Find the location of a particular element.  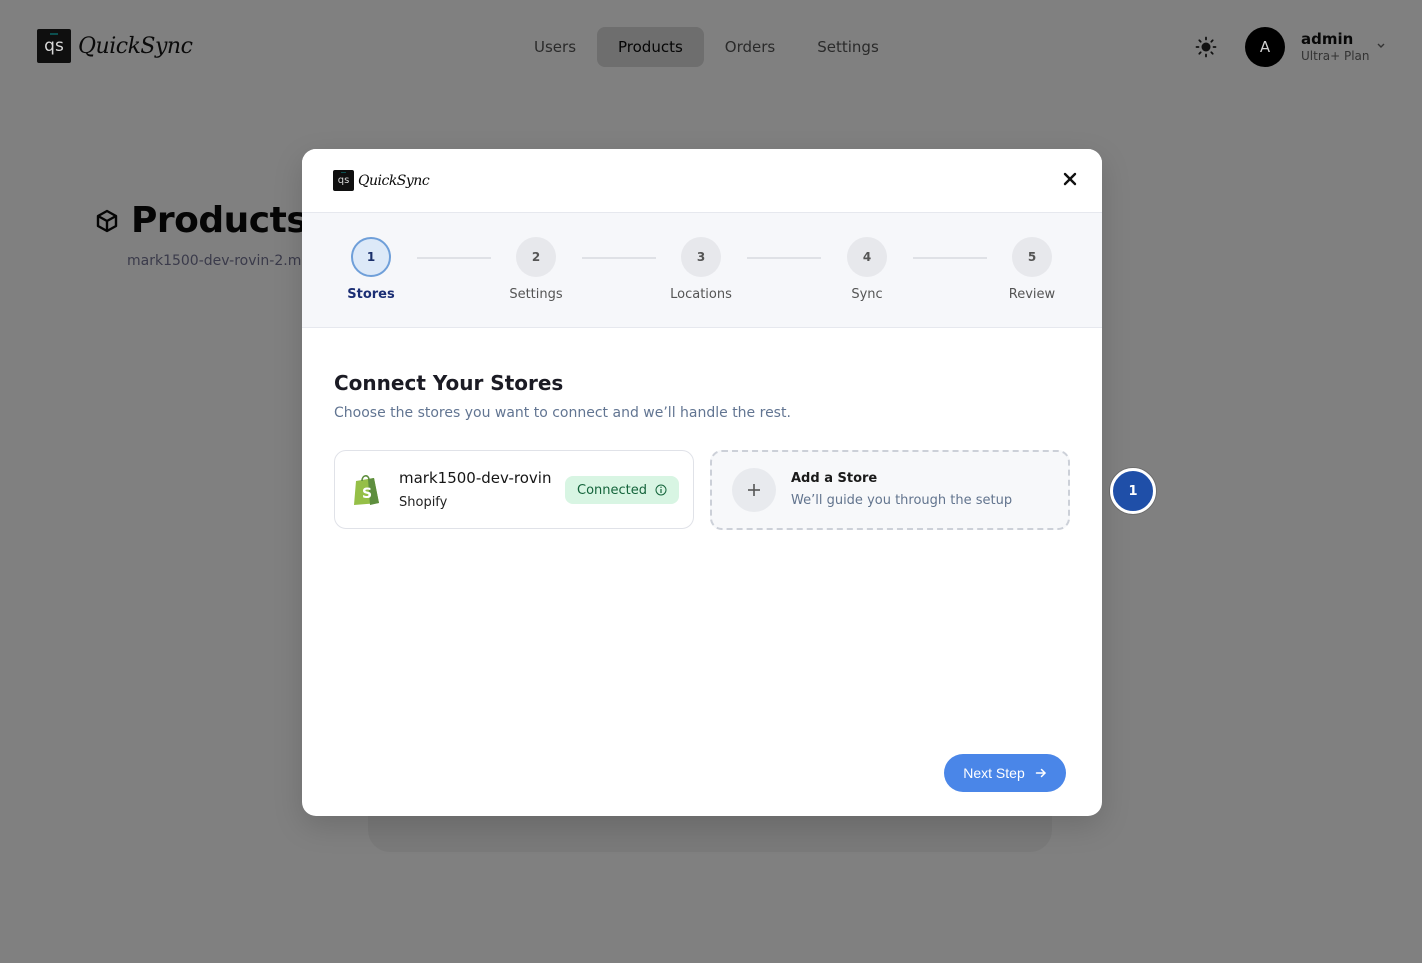

user-plan: Ultra+ Plan is located at coordinates (1335, 56).